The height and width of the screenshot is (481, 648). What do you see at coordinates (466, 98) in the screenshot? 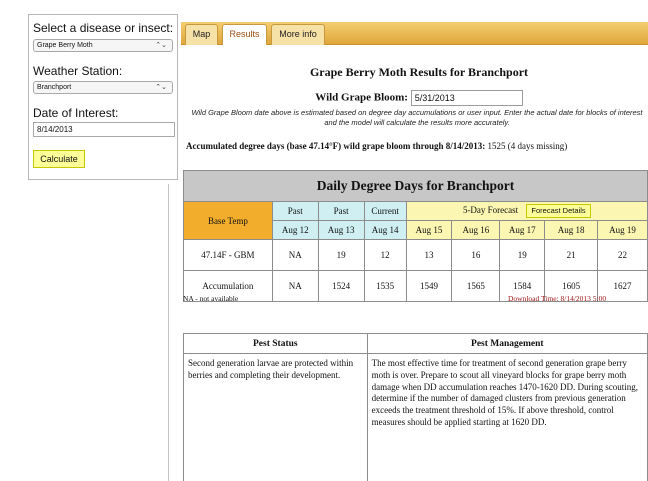
I see `bloom-date-input: 5/31/2013` at bounding box center [466, 98].